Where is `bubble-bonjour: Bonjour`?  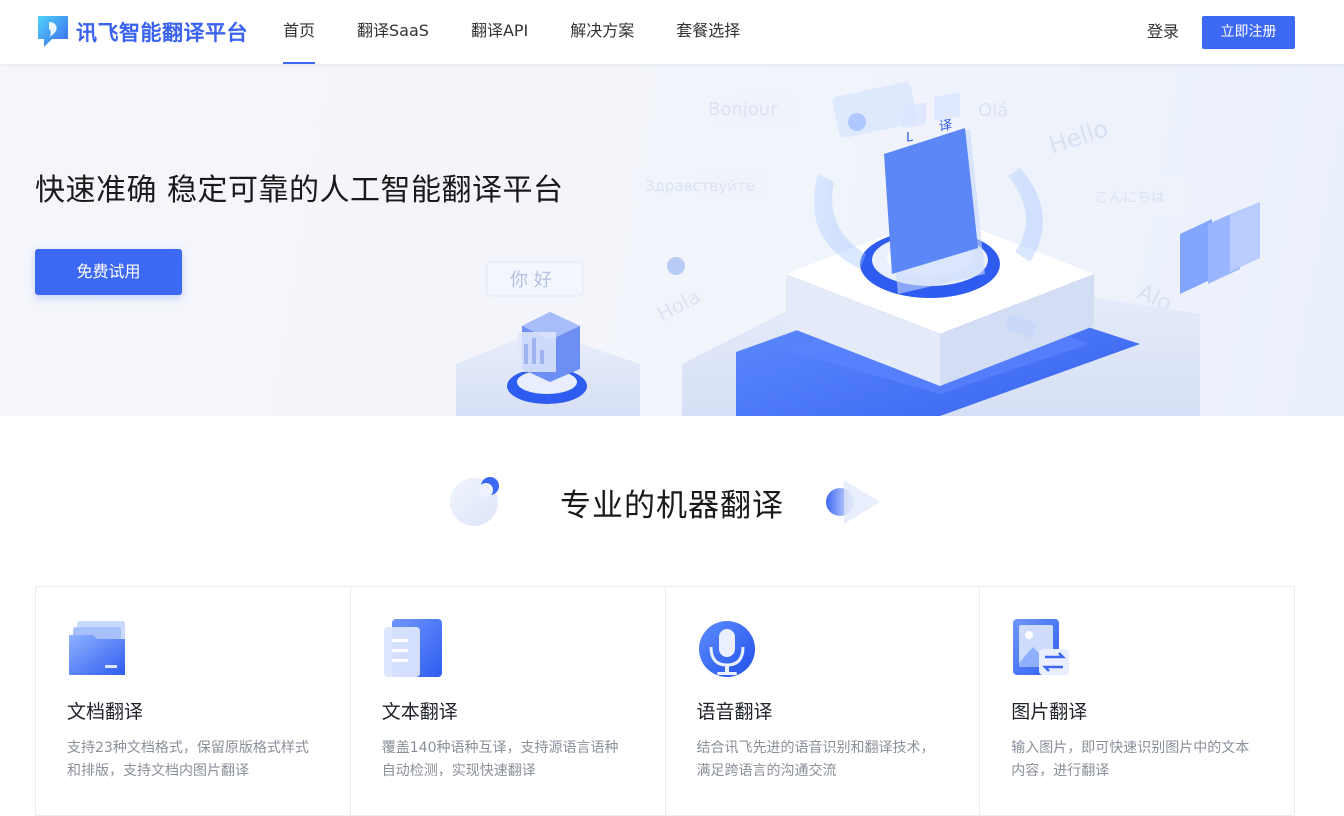 bubble-bonjour: Bonjour is located at coordinates (743, 109).